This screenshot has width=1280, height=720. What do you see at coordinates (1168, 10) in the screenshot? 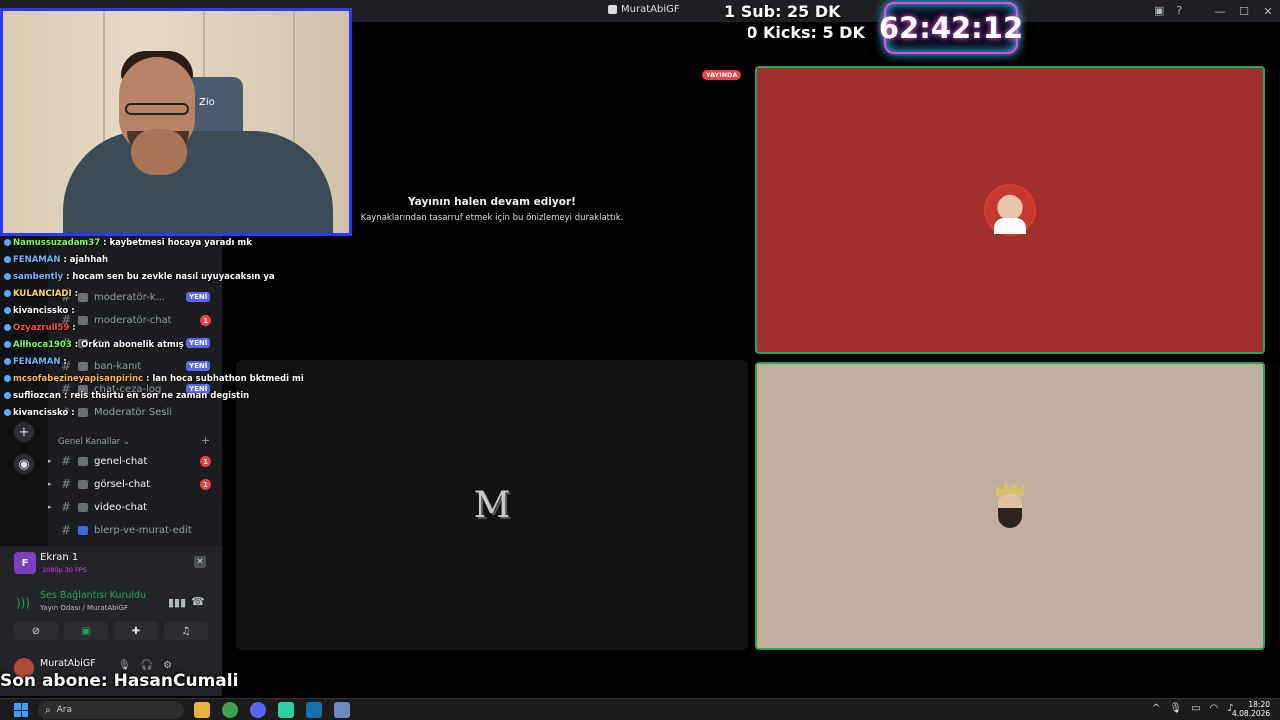
I see `title-bar-tools: ▣ ?` at bounding box center [1168, 10].